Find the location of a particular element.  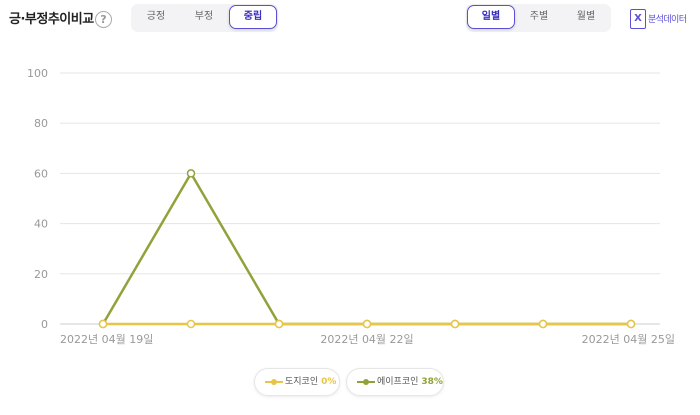

y-tick-label: 80 is located at coordinates (41, 123).